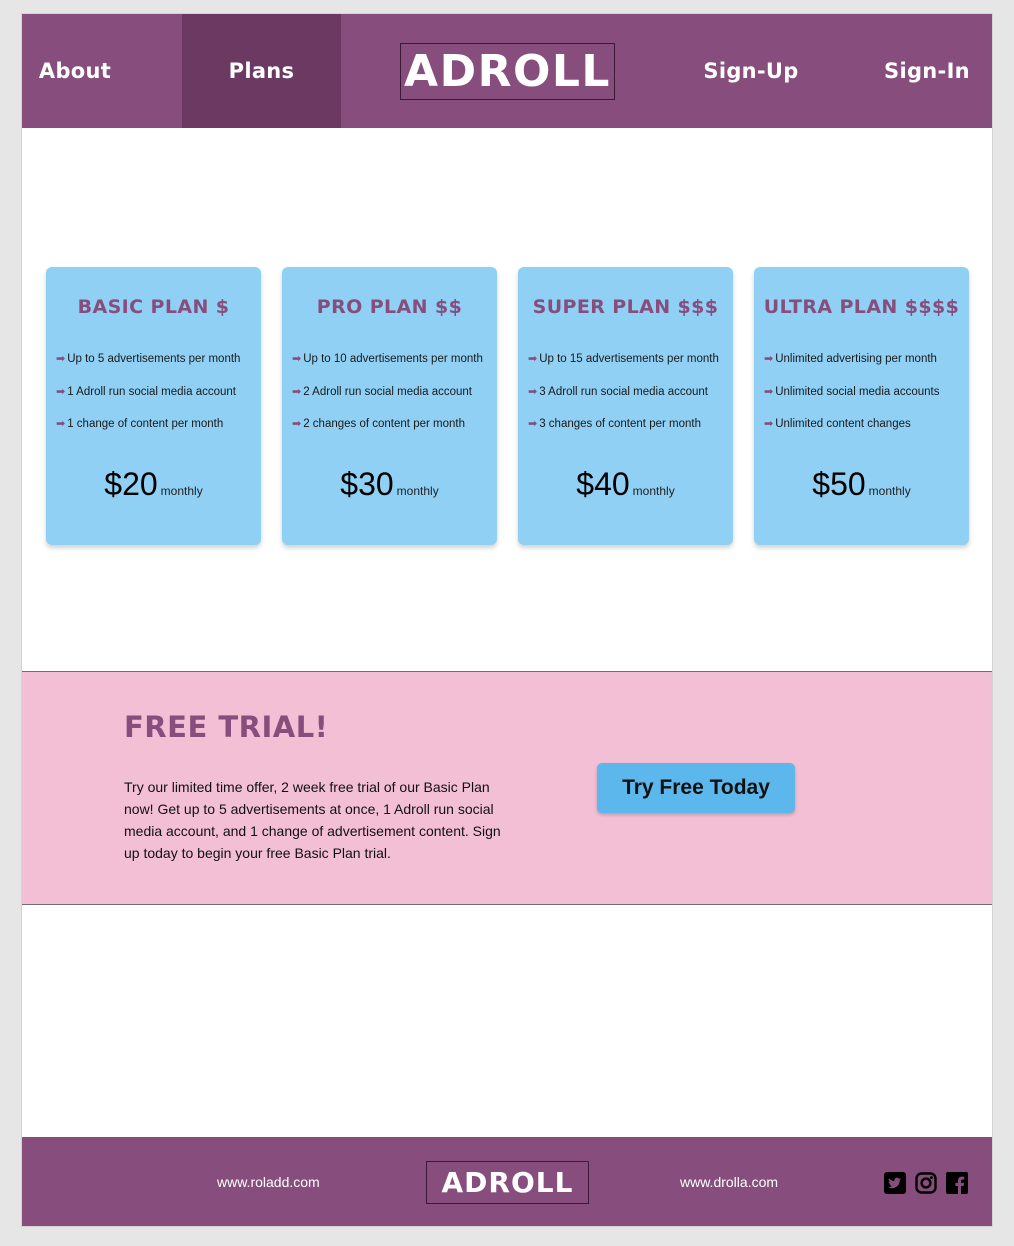 Image resolution: width=1014 pixels, height=1246 pixels. I want to click on plan-title: SUPER PLAN $$$, so click(625, 307).